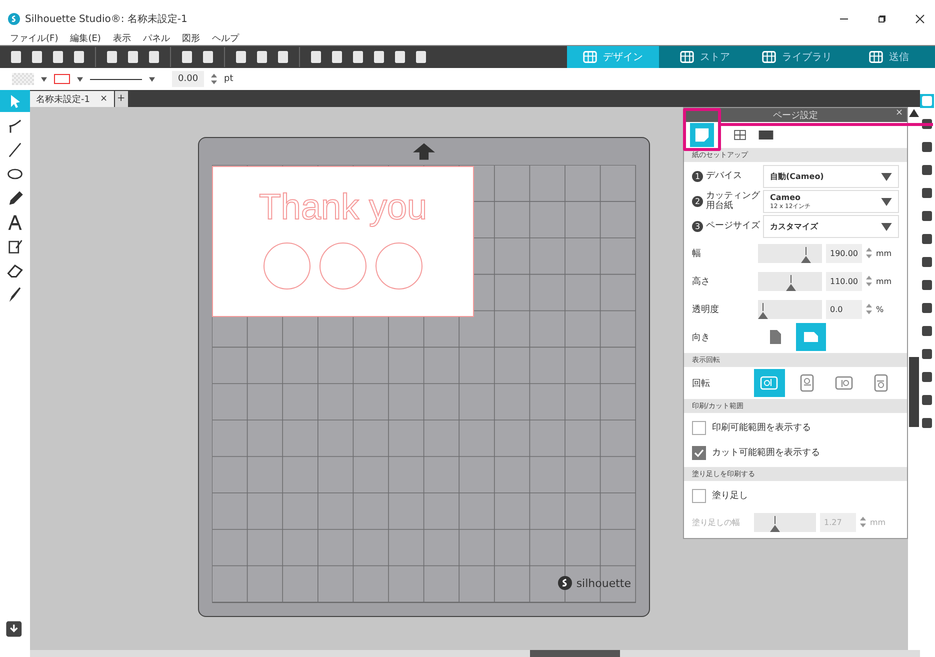  What do you see at coordinates (116, 79) in the screenshot?
I see `line-style-preview` at bounding box center [116, 79].